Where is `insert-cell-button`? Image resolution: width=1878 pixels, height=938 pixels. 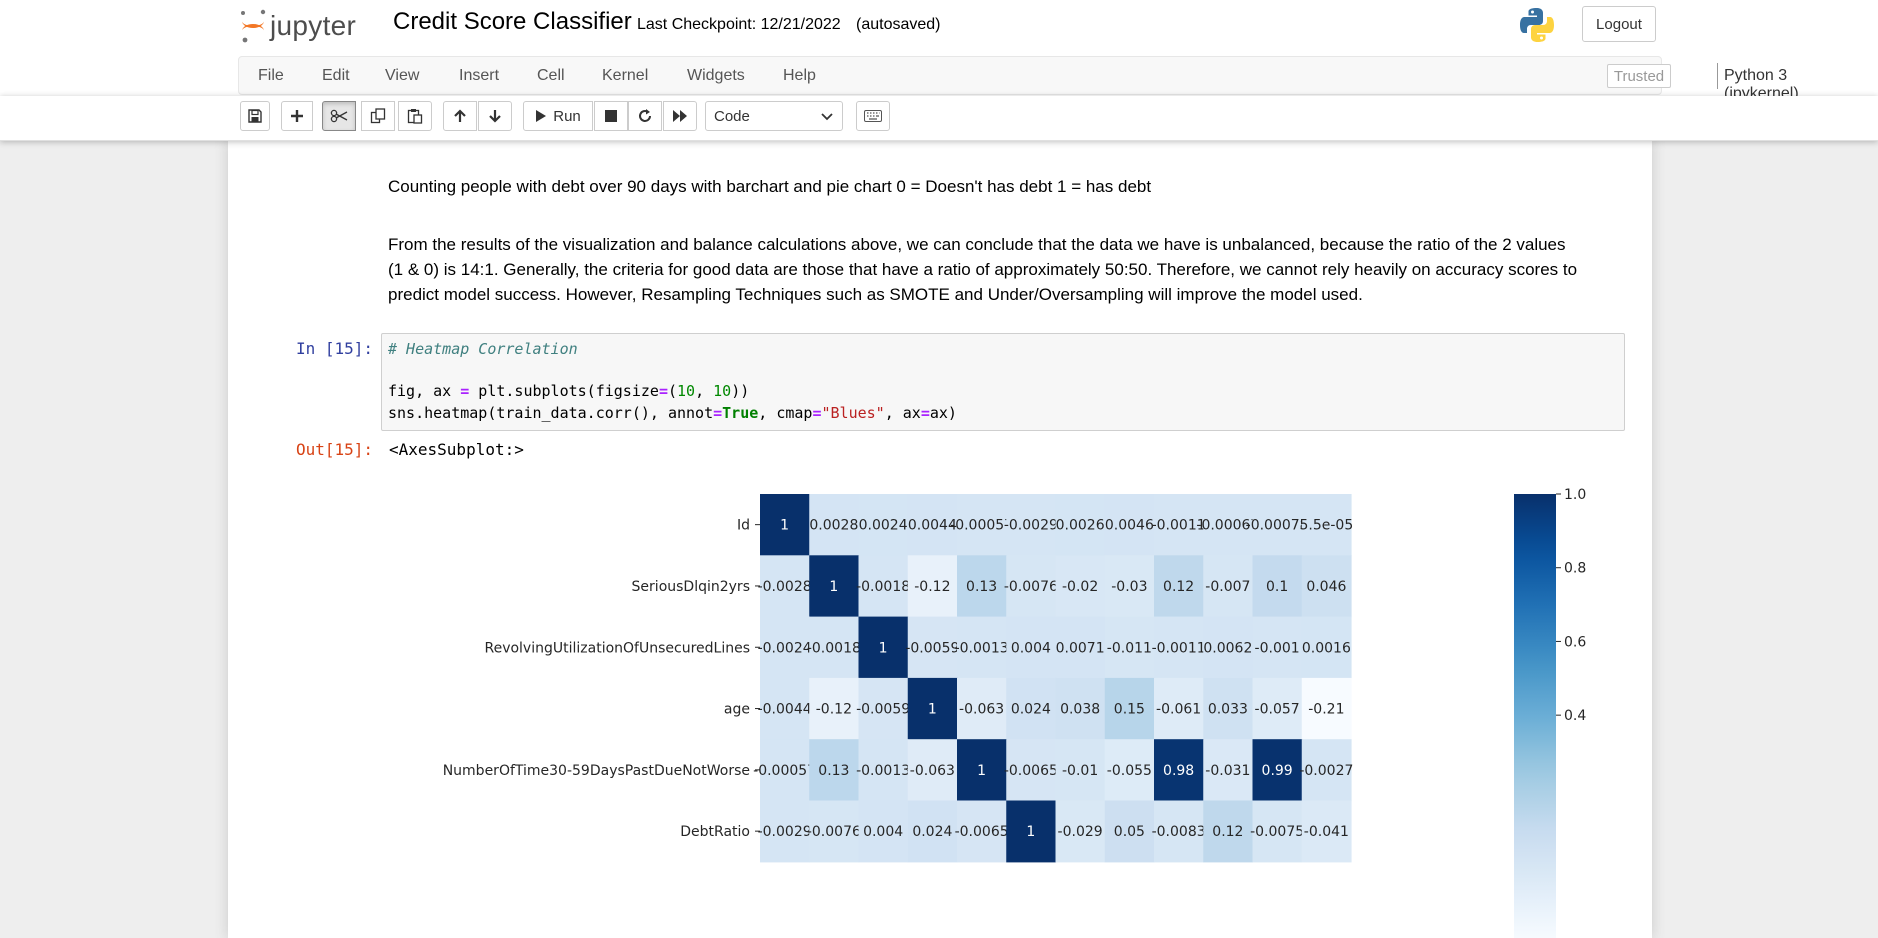 insert-cell-button is located at coordinates (297, 116).